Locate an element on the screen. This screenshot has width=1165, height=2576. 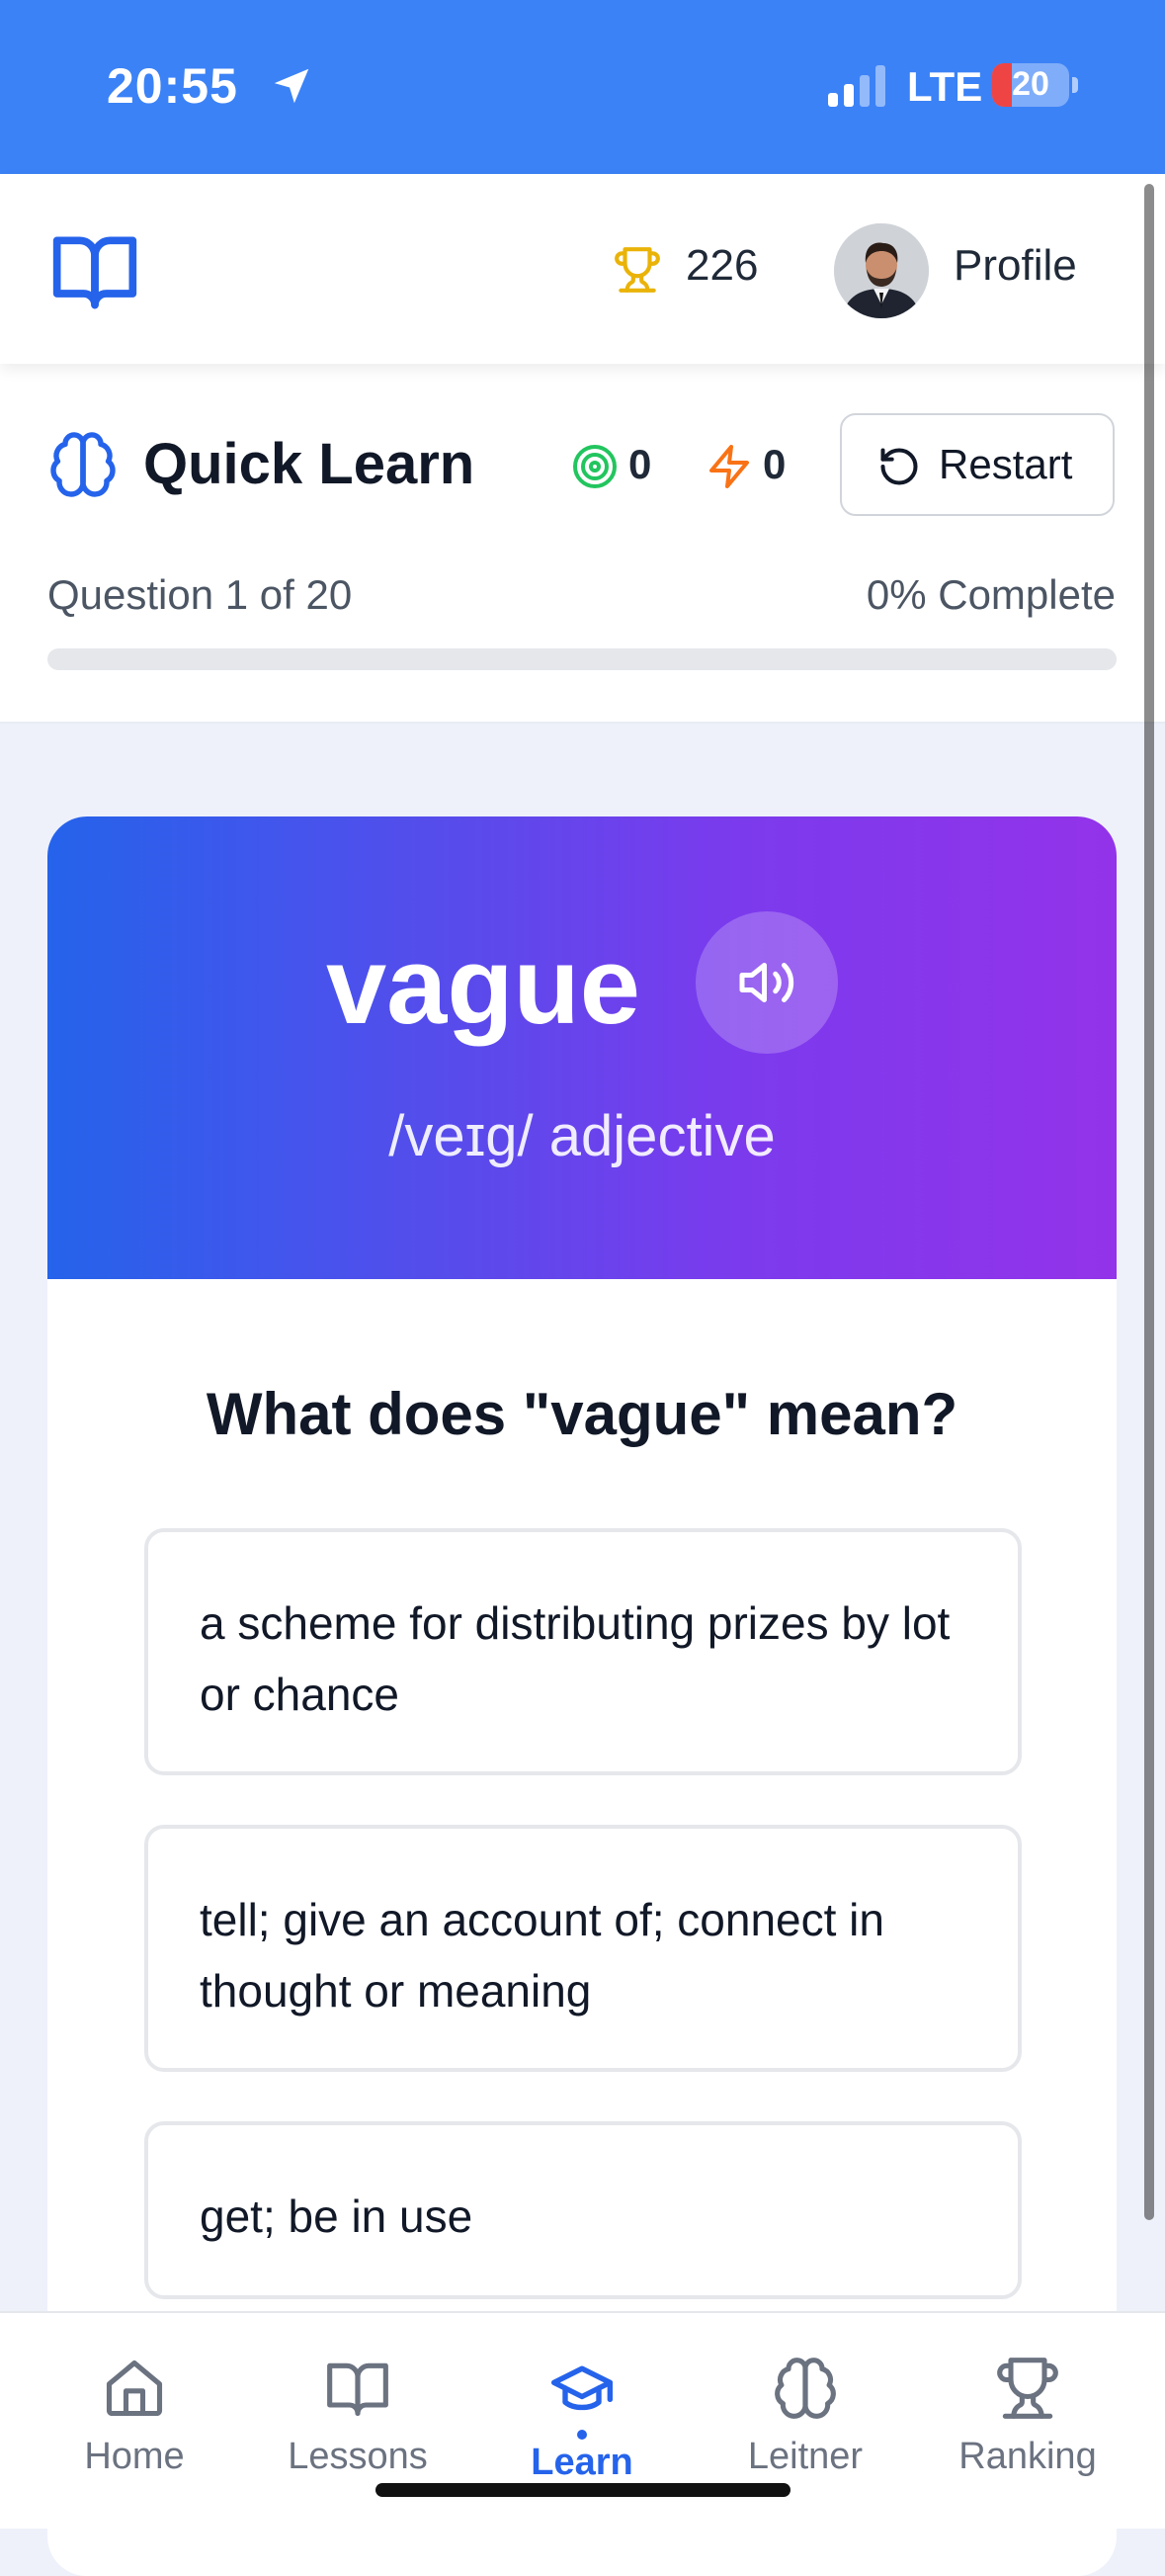
nav-item-leitner: Leitner is located at coordinates (805, 2402).